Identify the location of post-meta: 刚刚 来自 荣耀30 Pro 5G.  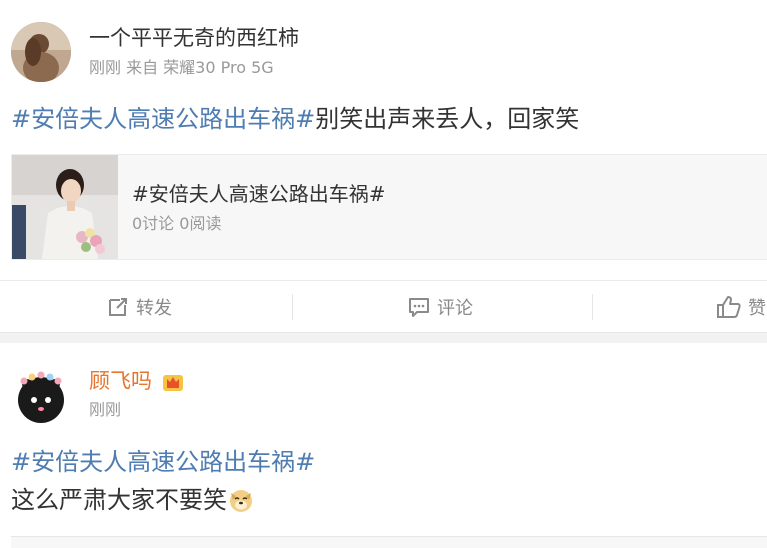
(181, 67).